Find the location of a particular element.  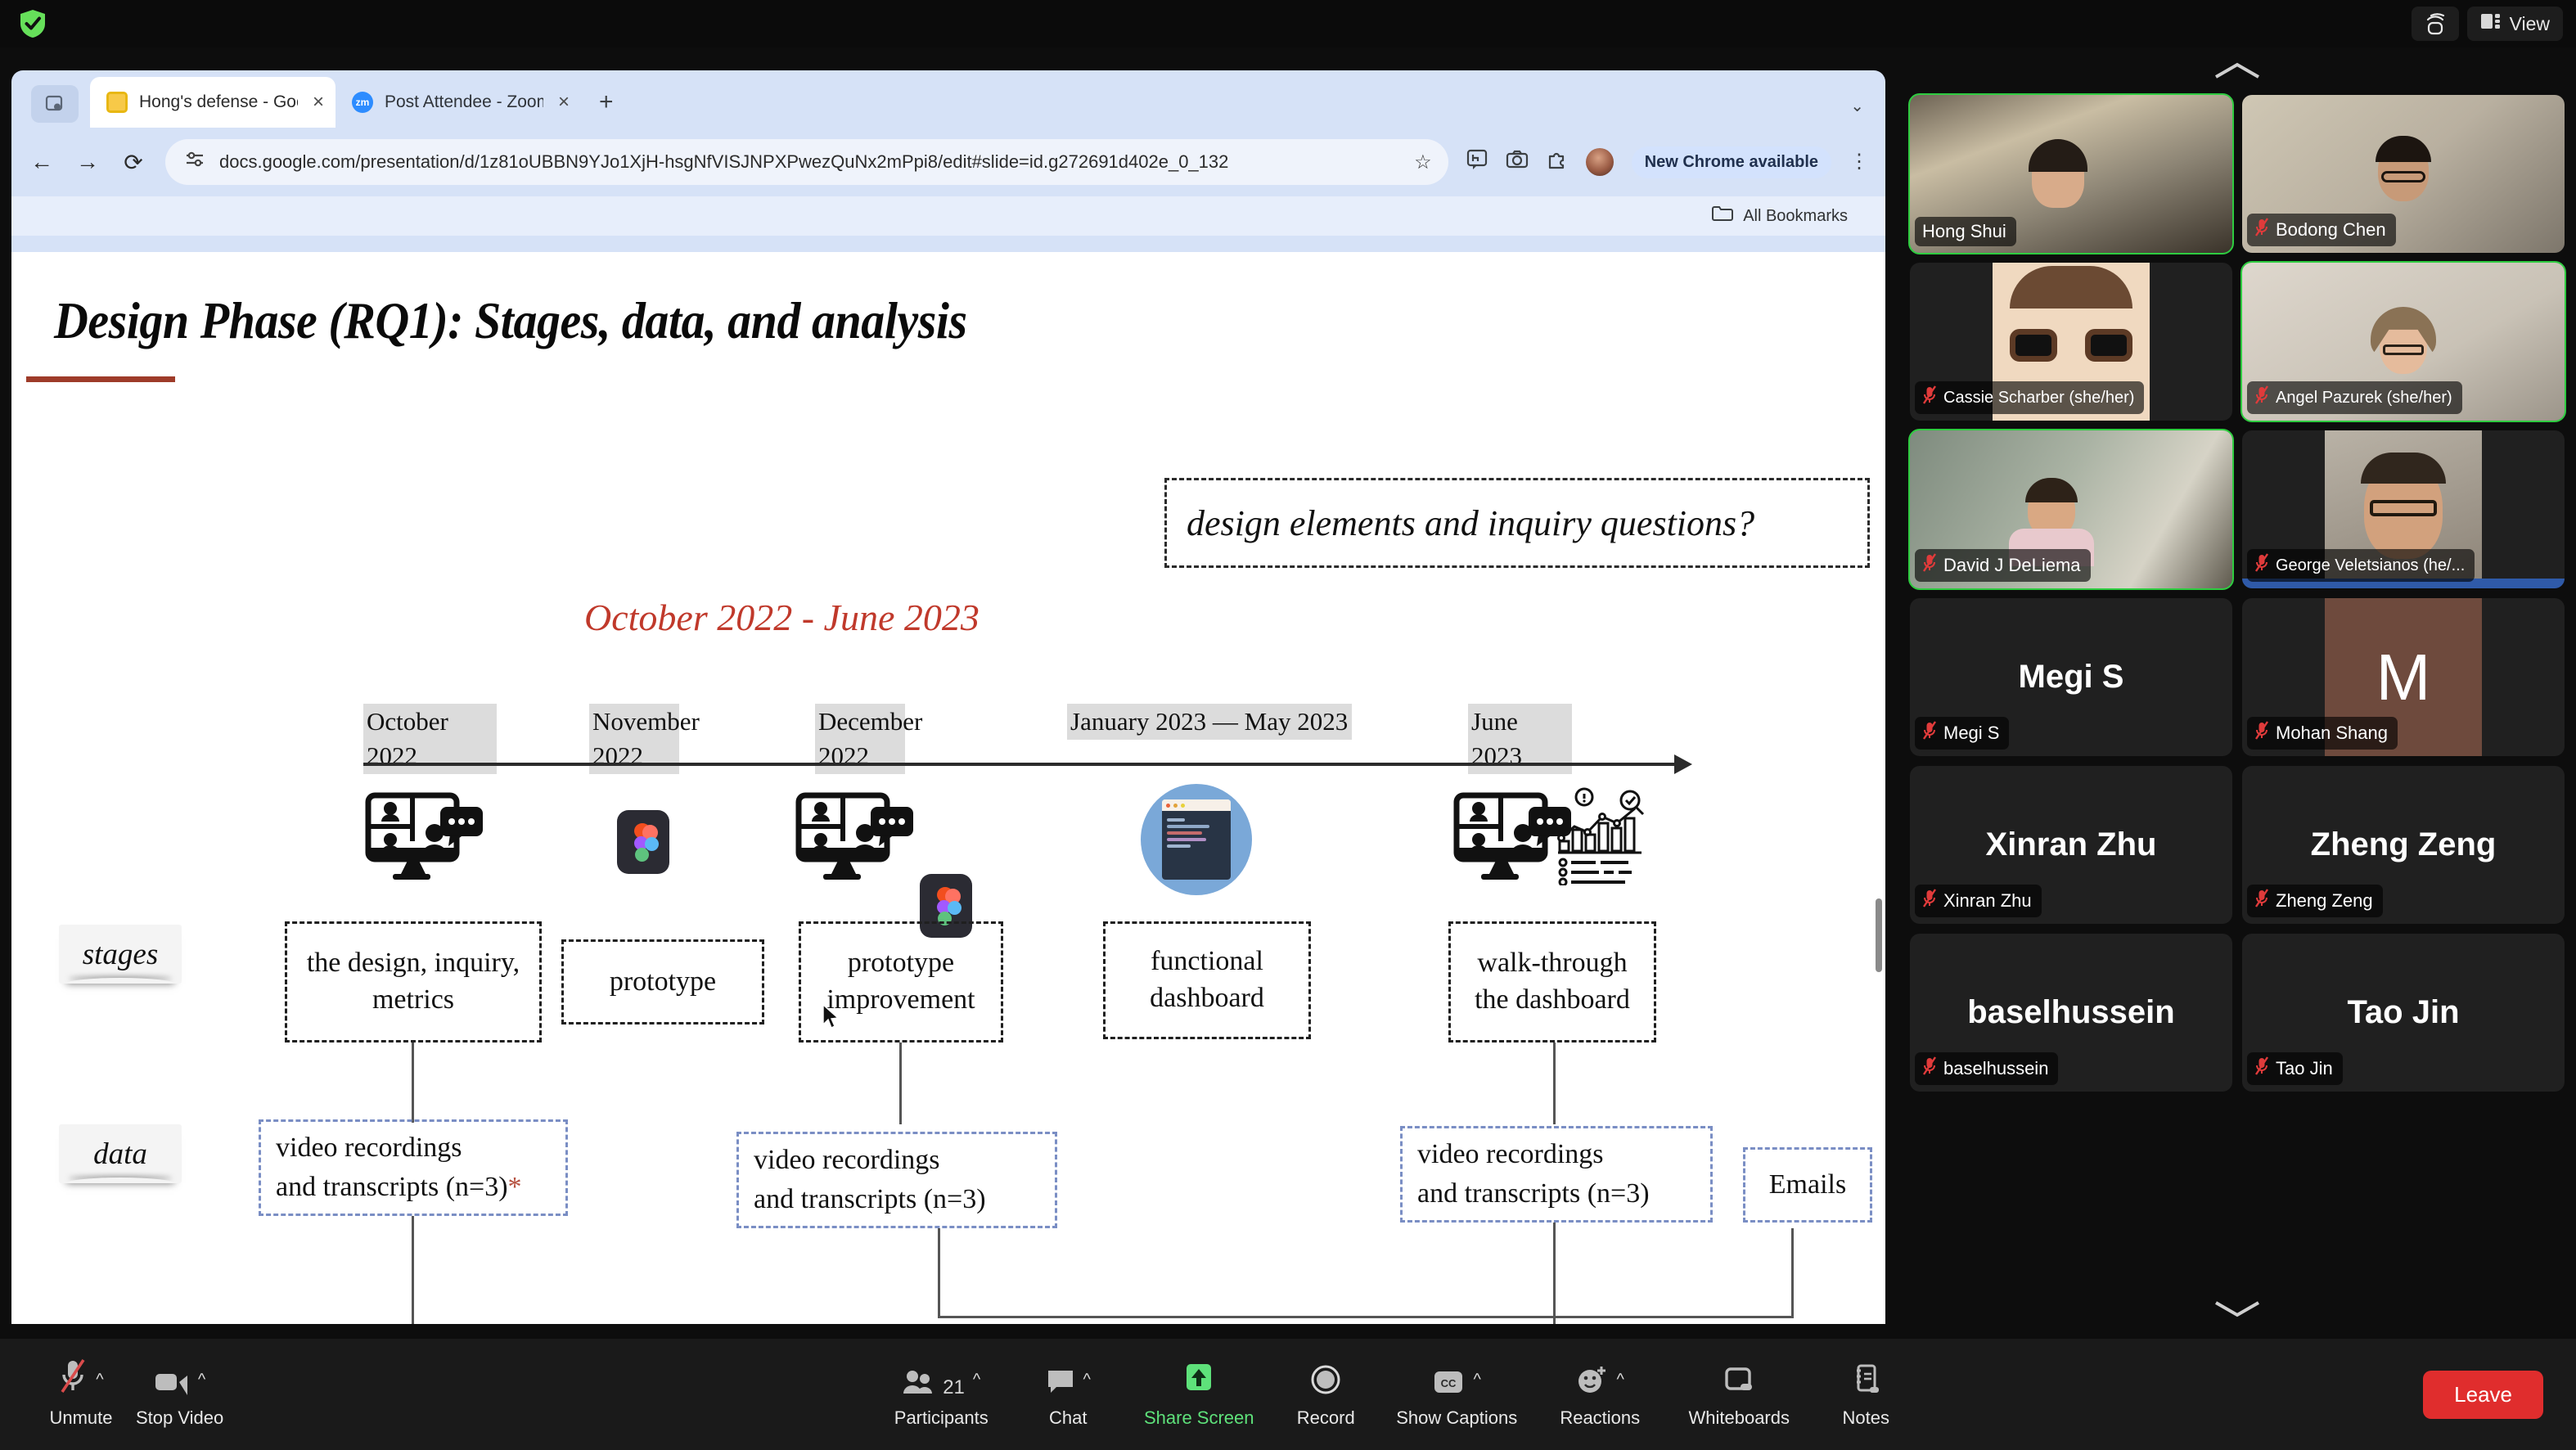

tab-search-icon is located at coordinates (55, 104).